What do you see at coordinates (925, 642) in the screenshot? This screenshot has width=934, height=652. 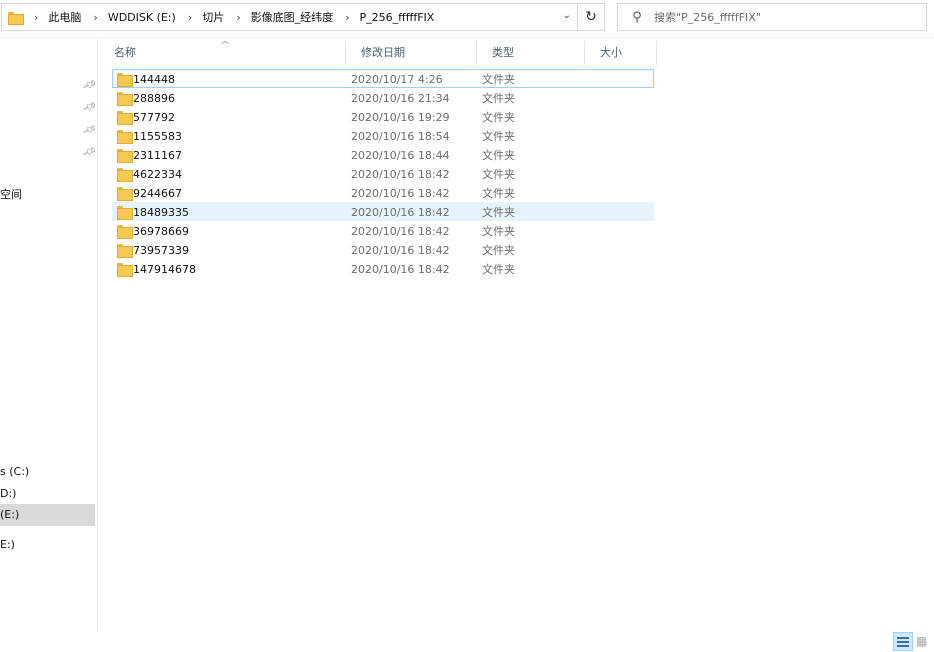 I see `large-icons-view-button: ▦` at bounding box center [925, 642].